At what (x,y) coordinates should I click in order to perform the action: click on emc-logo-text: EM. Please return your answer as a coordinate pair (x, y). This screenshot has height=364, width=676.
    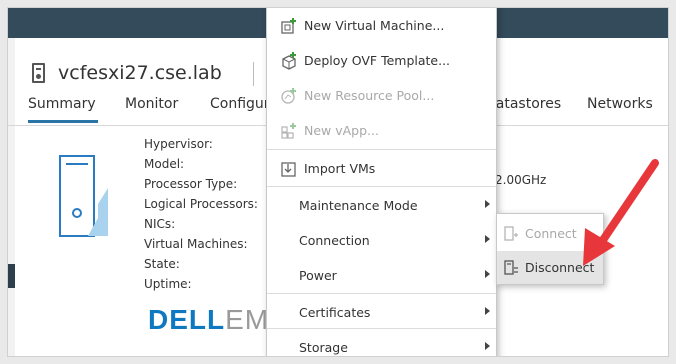
    Looking at the image, I should click on (247, 319).